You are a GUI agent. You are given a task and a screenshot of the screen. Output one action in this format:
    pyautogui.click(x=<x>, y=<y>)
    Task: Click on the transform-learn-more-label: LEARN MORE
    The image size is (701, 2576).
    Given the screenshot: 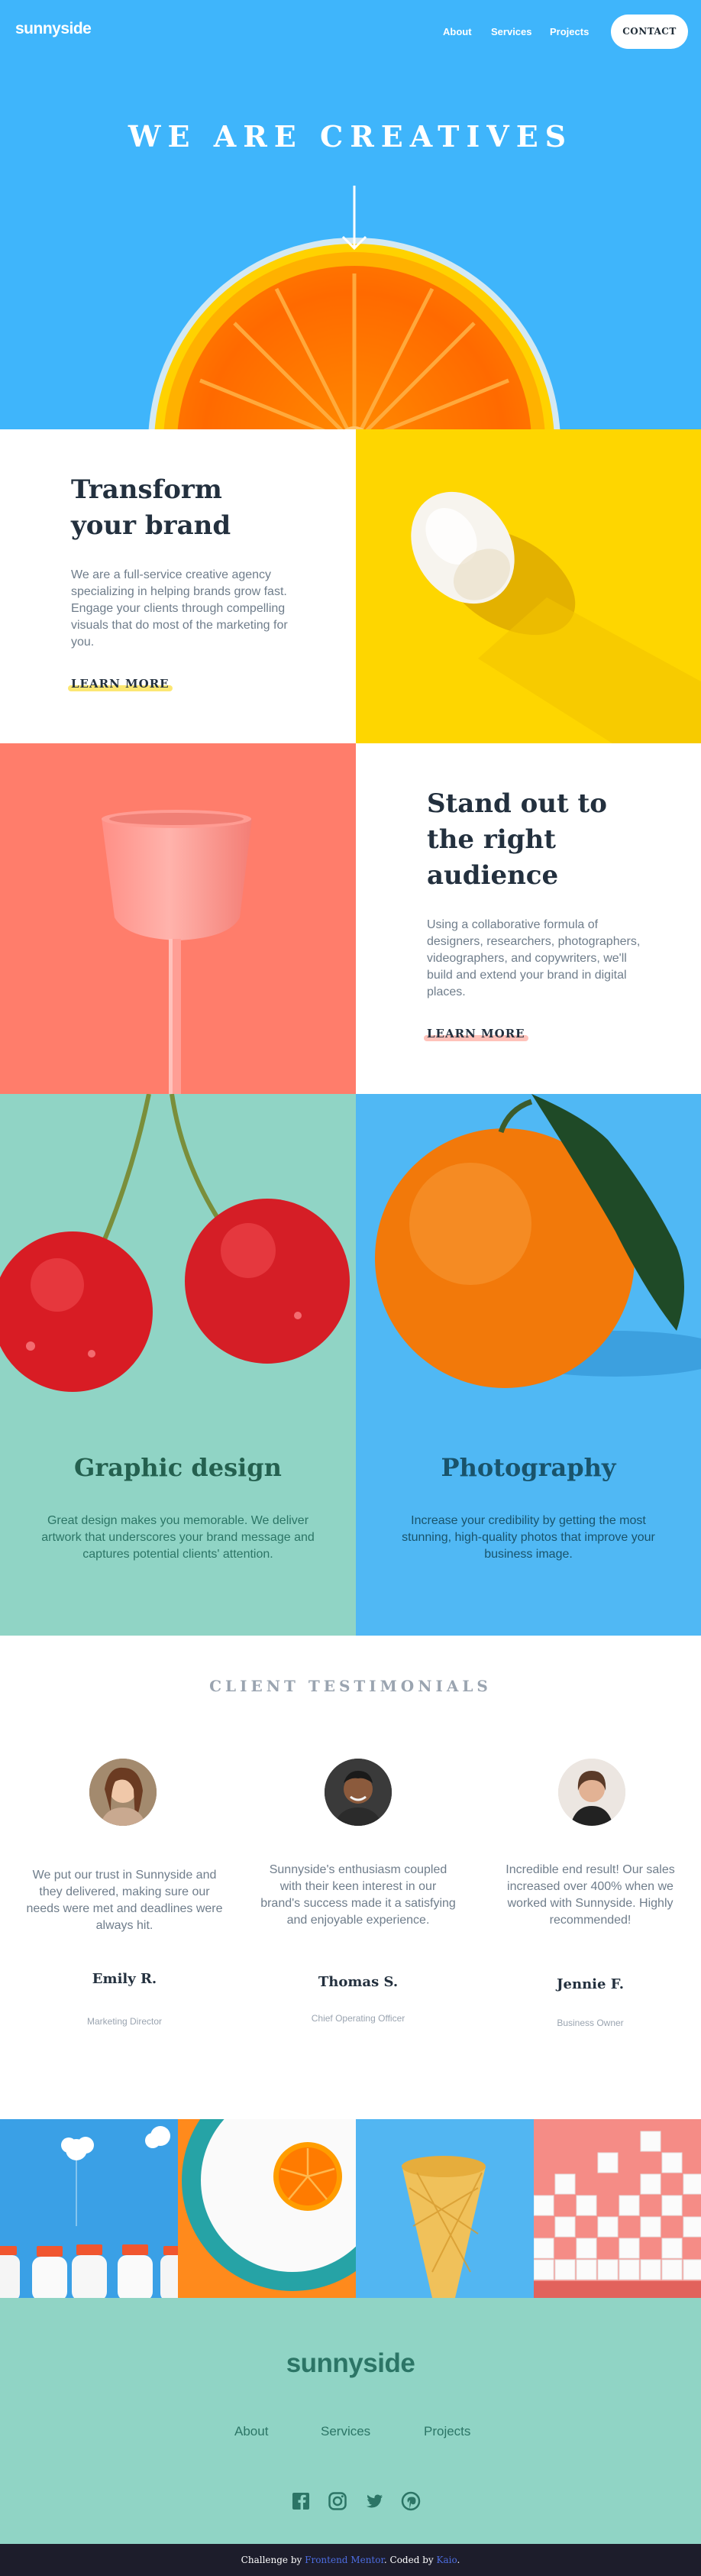 What is the action you would take?
    pyautogui.click(x=120, y=684)
    